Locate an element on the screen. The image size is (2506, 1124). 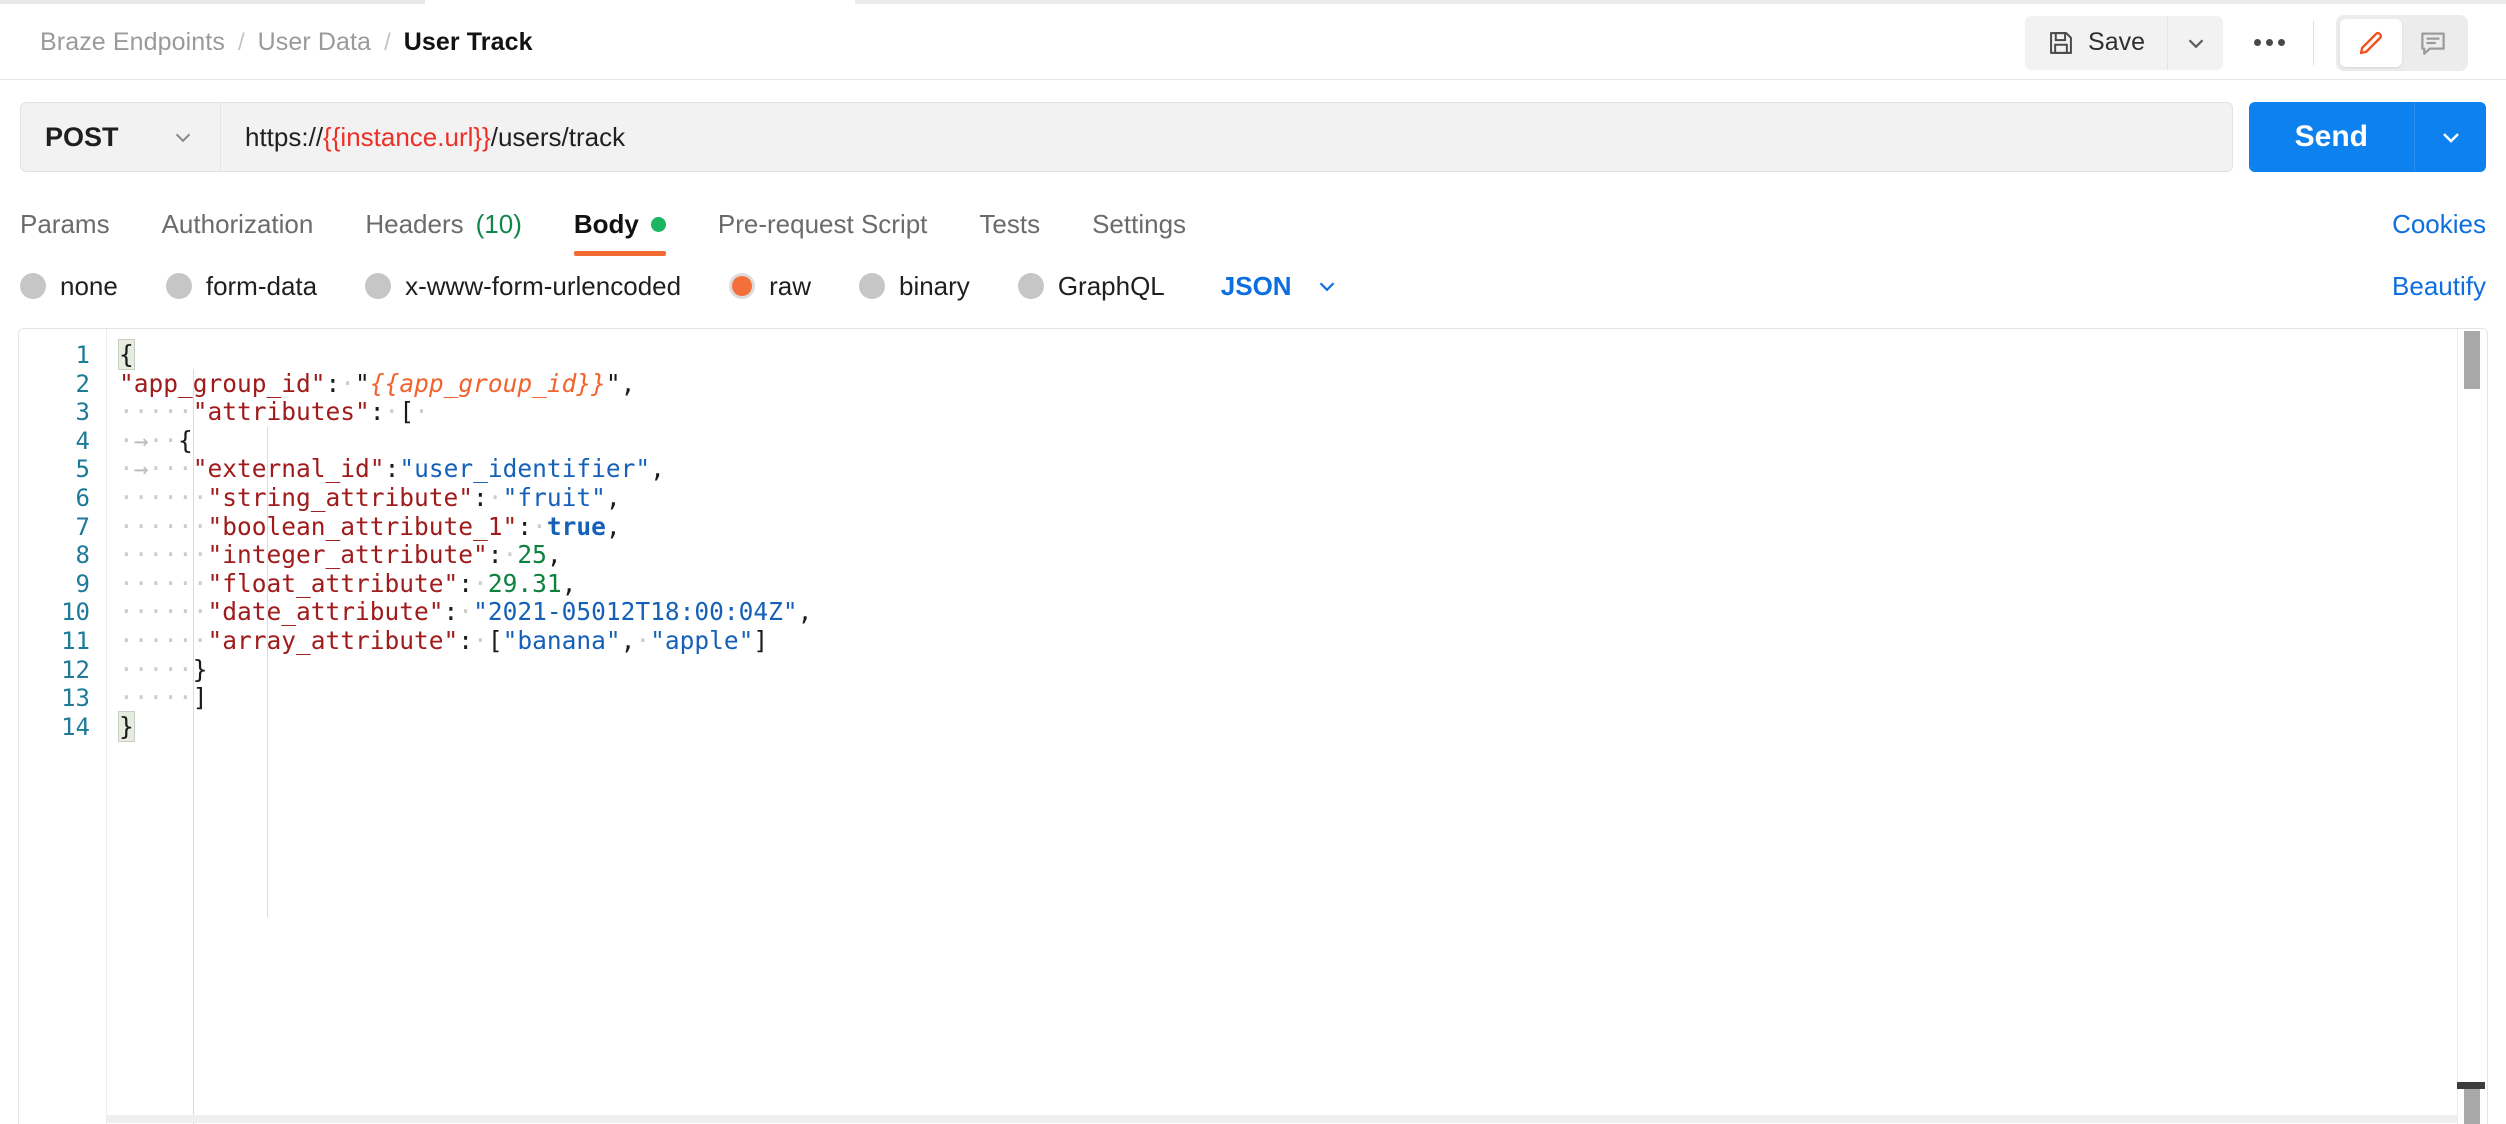
editor-line-number: 6 is located at coordinates (82, 497).